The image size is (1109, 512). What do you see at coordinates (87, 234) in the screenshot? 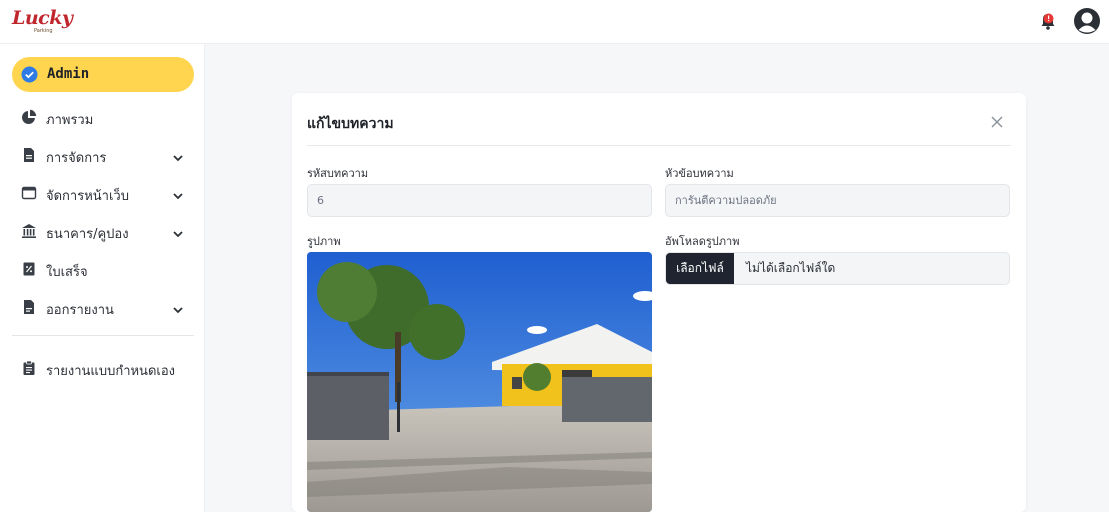
I see `sidebar-item-label: ธนาคาร/คูปอง` at bounding box center [87, 234].